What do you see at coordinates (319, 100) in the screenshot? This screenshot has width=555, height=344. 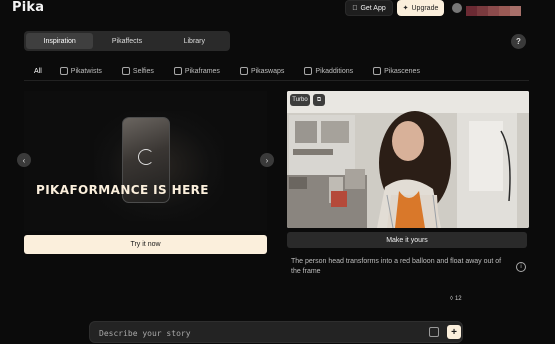 I see `copy-icon: ⧉` at bounding box center [319, 100].